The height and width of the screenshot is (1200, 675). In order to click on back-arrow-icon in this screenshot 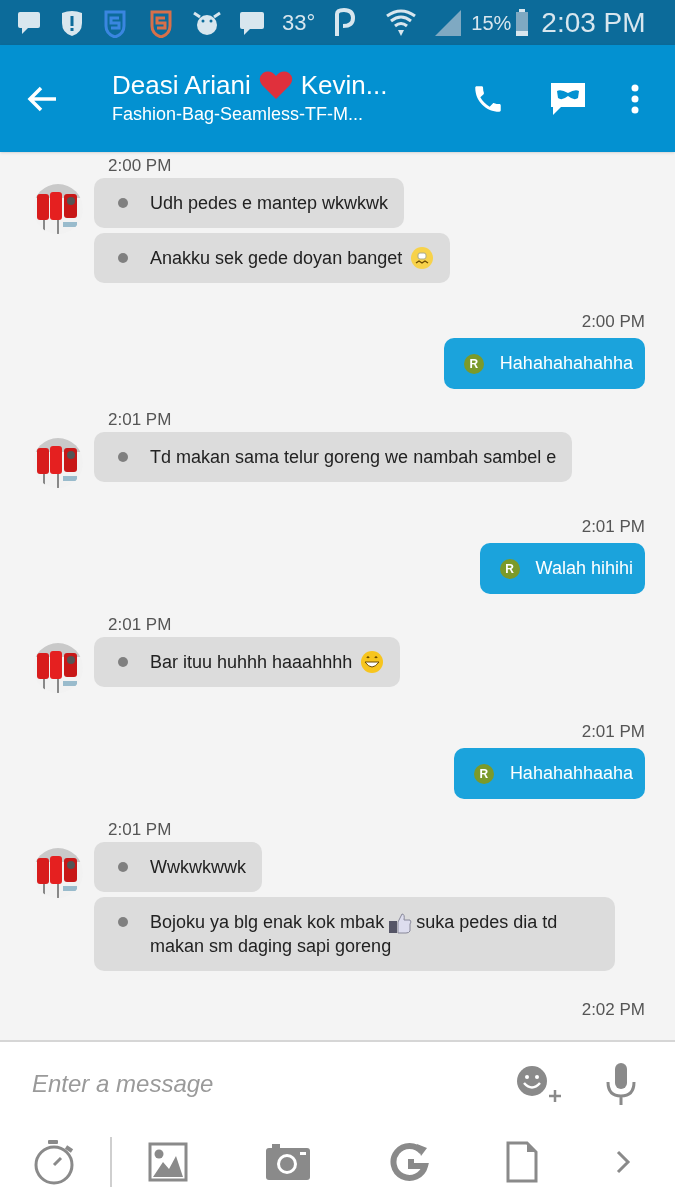, I will do `click(42, 98)`.